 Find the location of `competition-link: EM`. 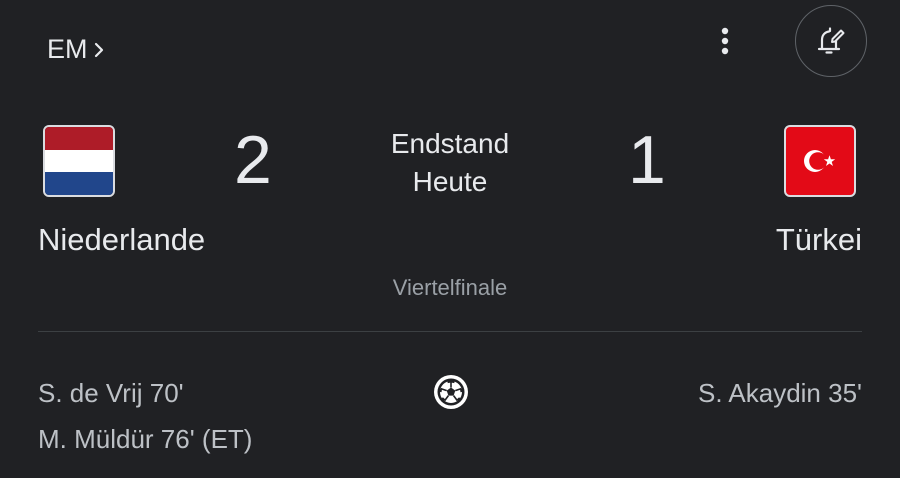

competition-link: EM is located at coordinates (76, 49).